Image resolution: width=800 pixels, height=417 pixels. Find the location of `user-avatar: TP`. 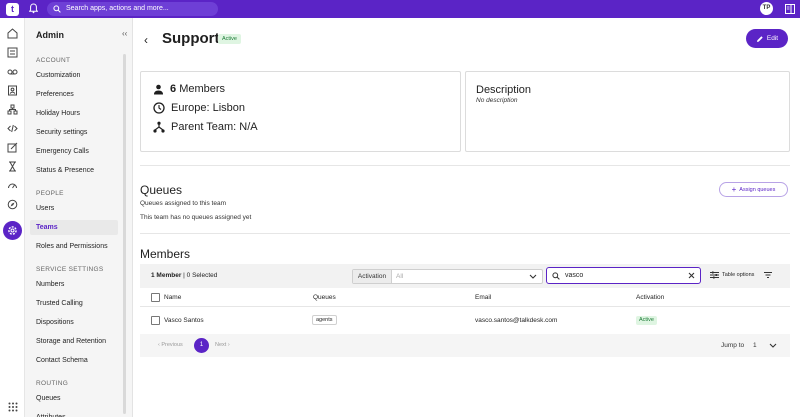

user-avatar: TP is located at coordinates (766, 8).